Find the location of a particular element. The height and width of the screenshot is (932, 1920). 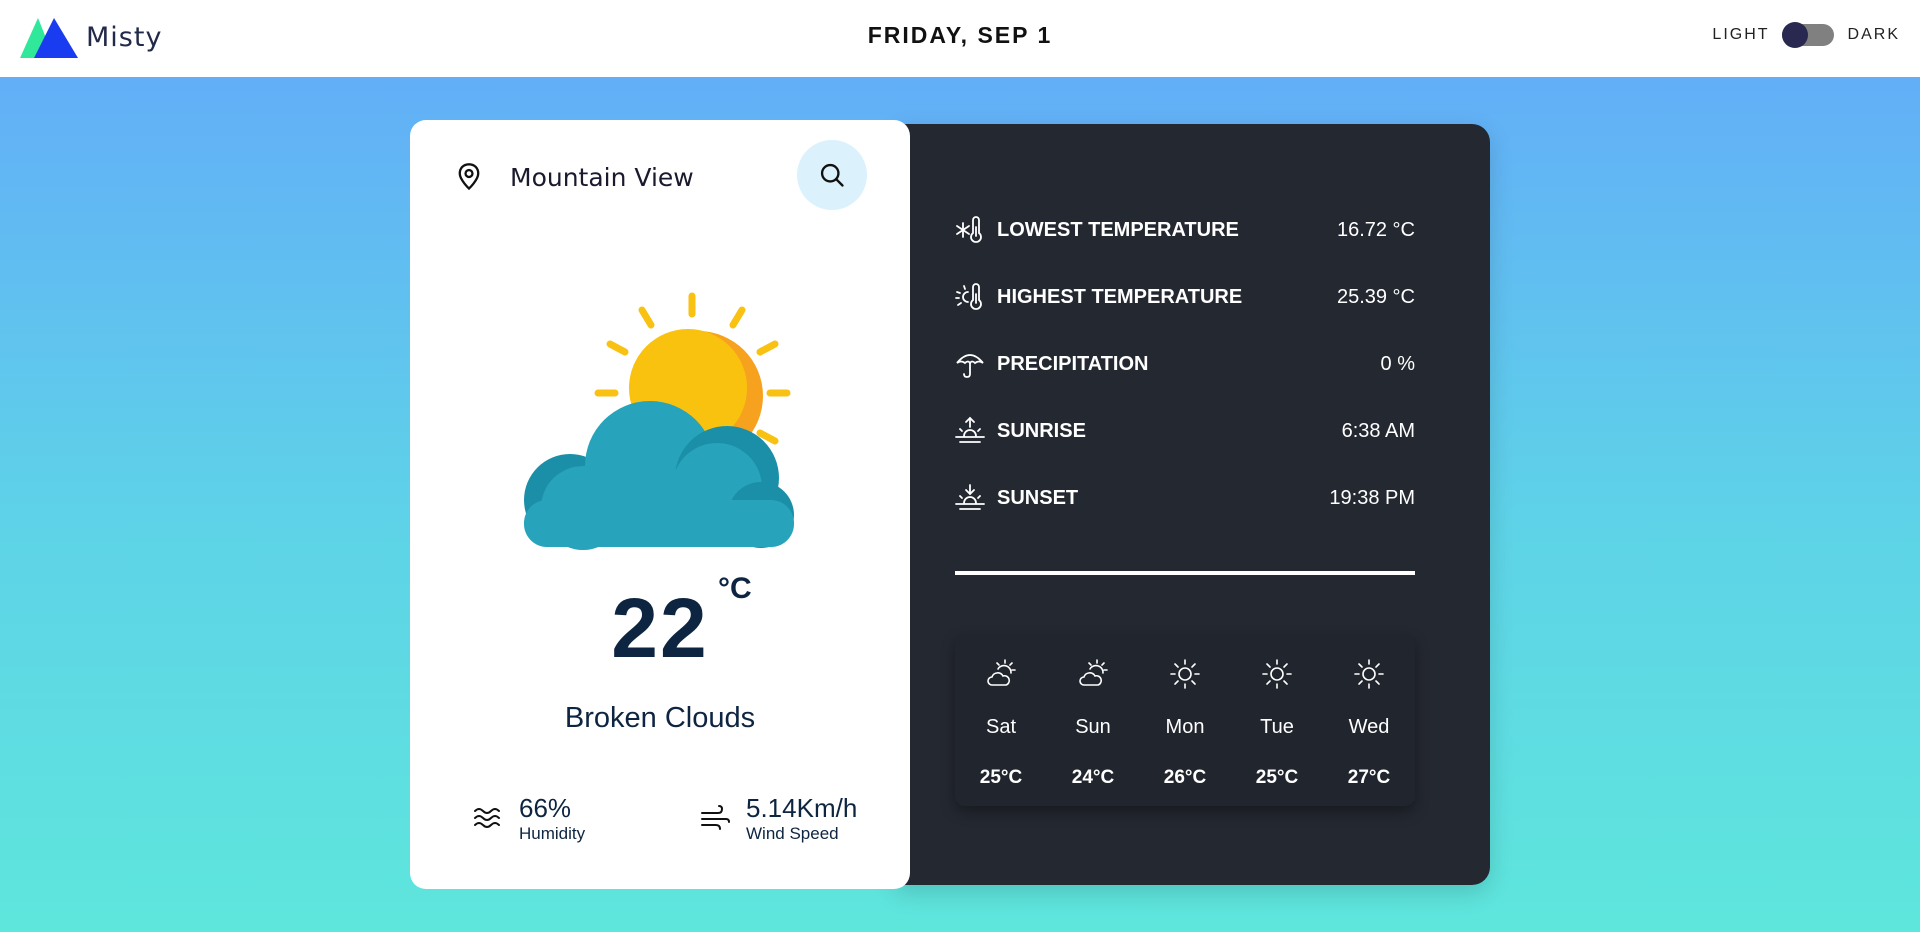

detail-label: SUNSET is located at coordinates (1038, 497).